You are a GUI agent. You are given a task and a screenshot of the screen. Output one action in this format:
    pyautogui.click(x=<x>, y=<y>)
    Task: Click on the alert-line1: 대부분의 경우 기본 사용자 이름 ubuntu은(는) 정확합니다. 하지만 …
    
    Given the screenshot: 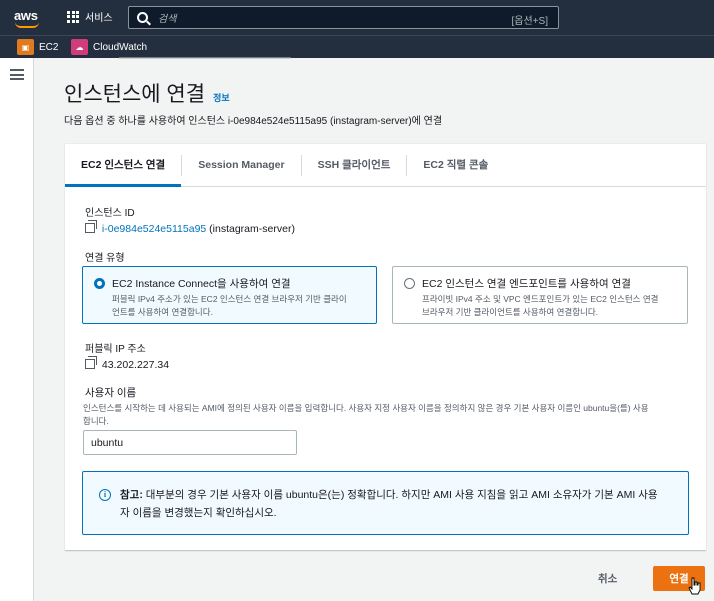 What is the action you would take?
    pyautogui.click(x=400, y=495)
    